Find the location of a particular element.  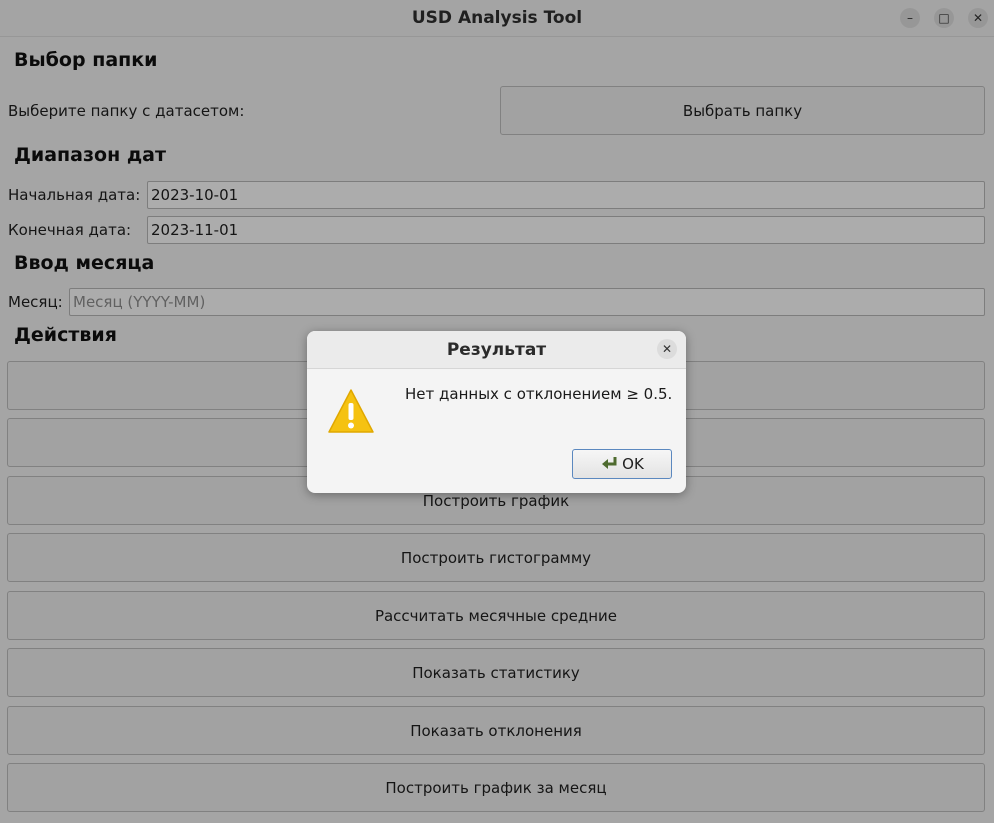

dialog-header: Результат ✕ is located at coordinates (496, 350).